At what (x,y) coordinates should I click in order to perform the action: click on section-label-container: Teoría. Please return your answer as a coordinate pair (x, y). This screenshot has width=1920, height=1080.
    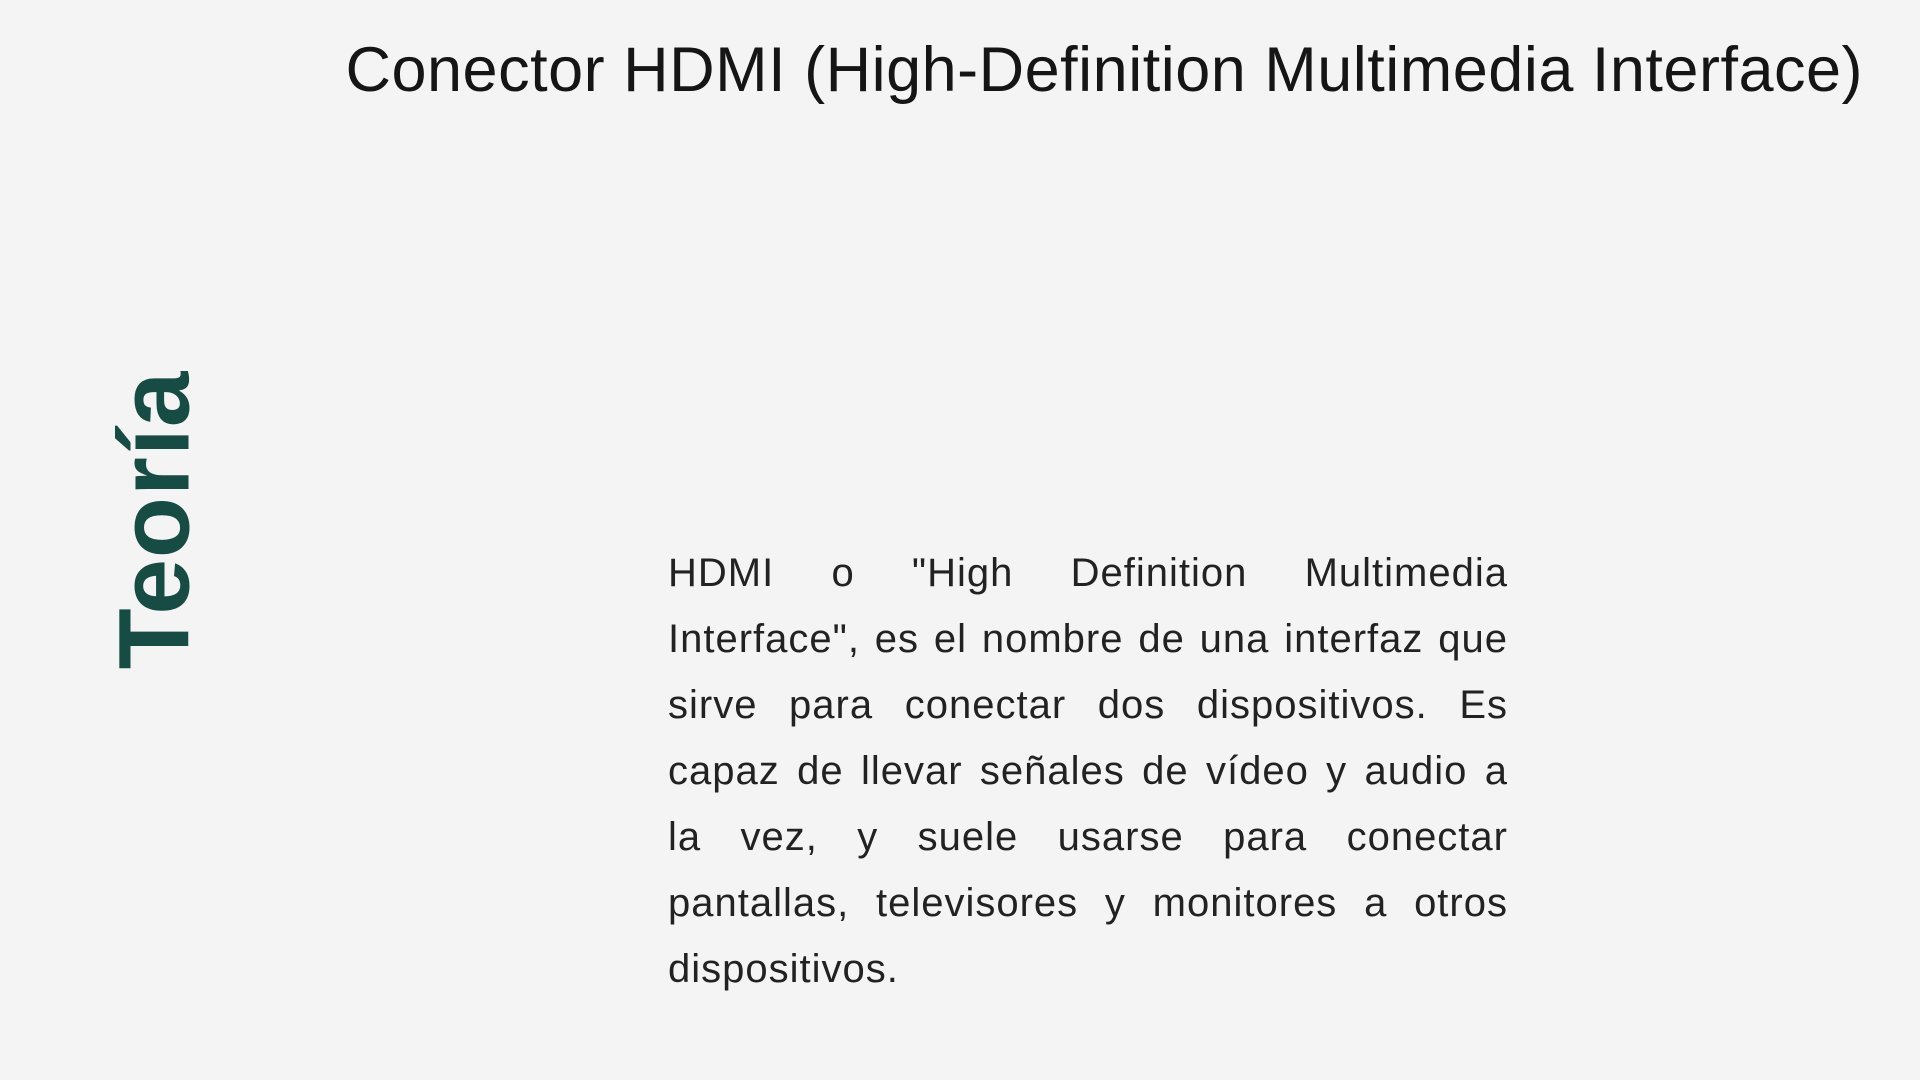
    Looking at the image, I should click on (155, 520).